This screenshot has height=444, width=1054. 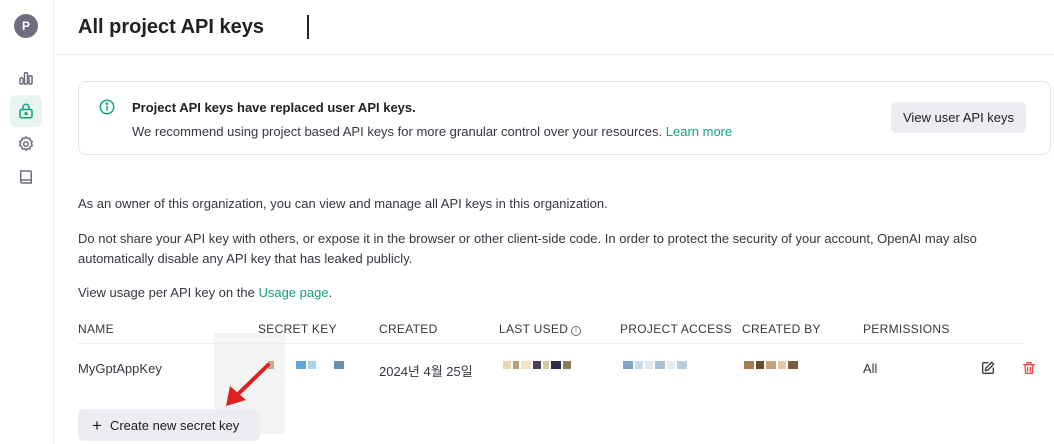 What do you see at coordinates (97, 425) in the screenshot?
I see `plus-icon: +` at bounding box center [97, 425].